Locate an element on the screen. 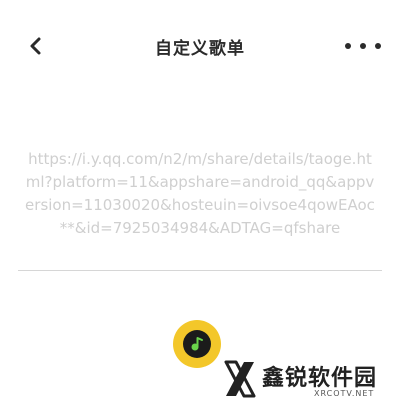 The image size is (400, 408). music-note-icon is located at coordinates (197, 344).